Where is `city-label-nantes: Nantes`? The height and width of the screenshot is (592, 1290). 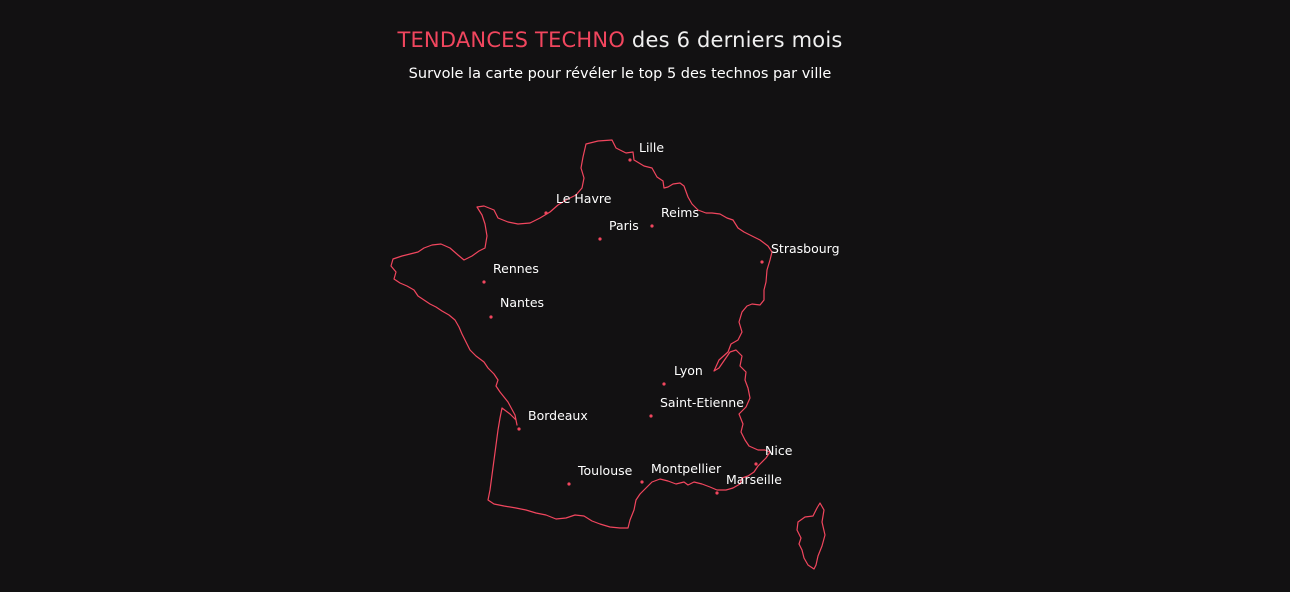 city-label-nantes: Nantes is located at coordinates (522, 302).